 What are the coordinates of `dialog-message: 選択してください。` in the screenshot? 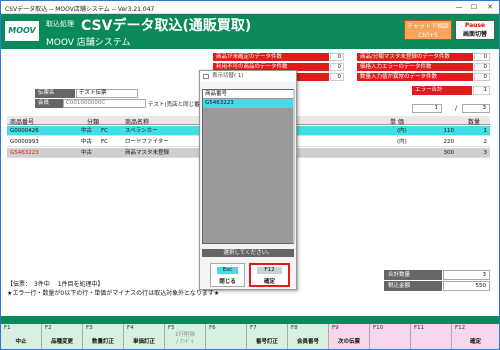 It's located at (248, 253).